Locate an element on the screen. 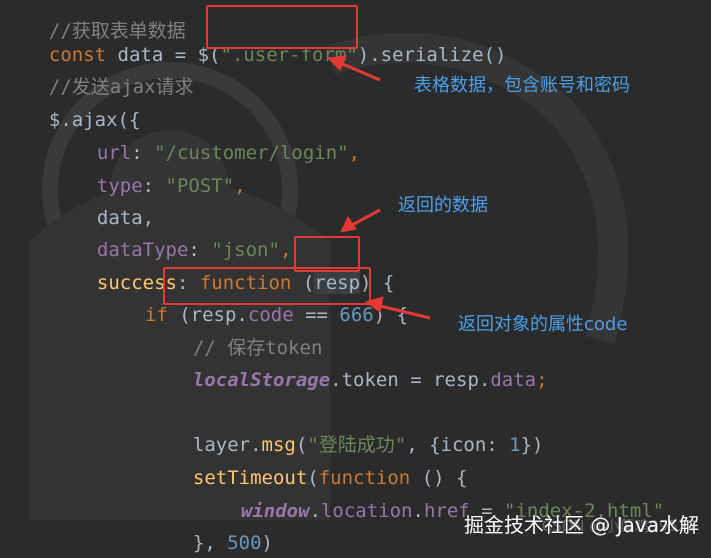  annotation-returned-data: 返回的数据 is located at coordinates (443, 205).